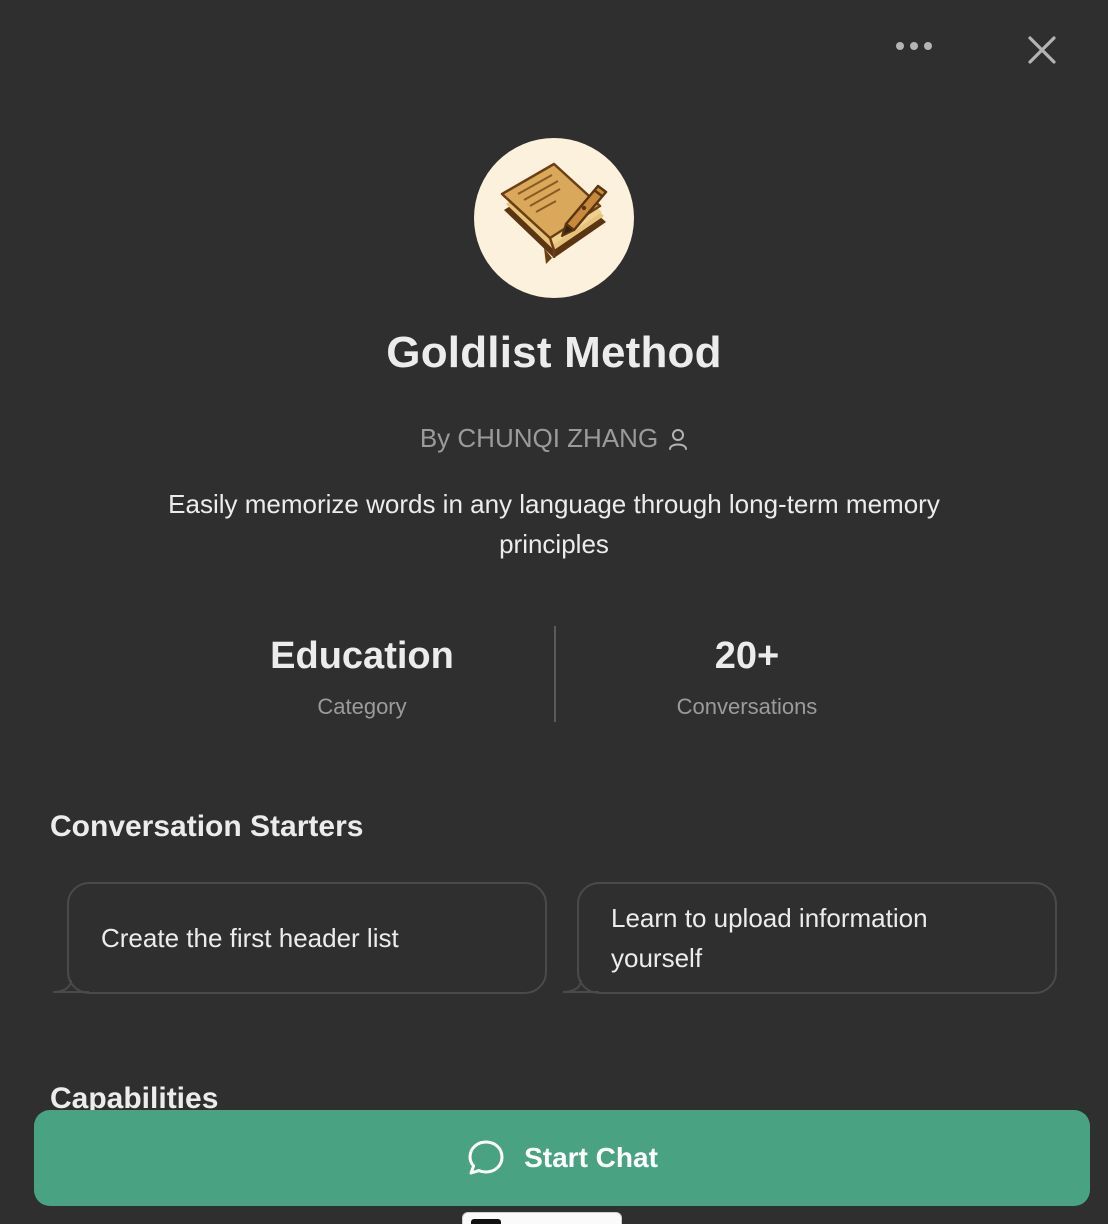 The height and width of the screenshot is (1224, 1108). I want to click on gpt-avatar, so click(554, 218).